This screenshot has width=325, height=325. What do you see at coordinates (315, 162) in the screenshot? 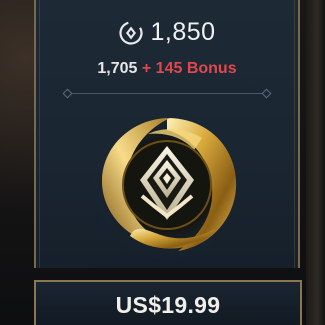
I see `adjacent-card-edge` at bounding box center [315, 162].